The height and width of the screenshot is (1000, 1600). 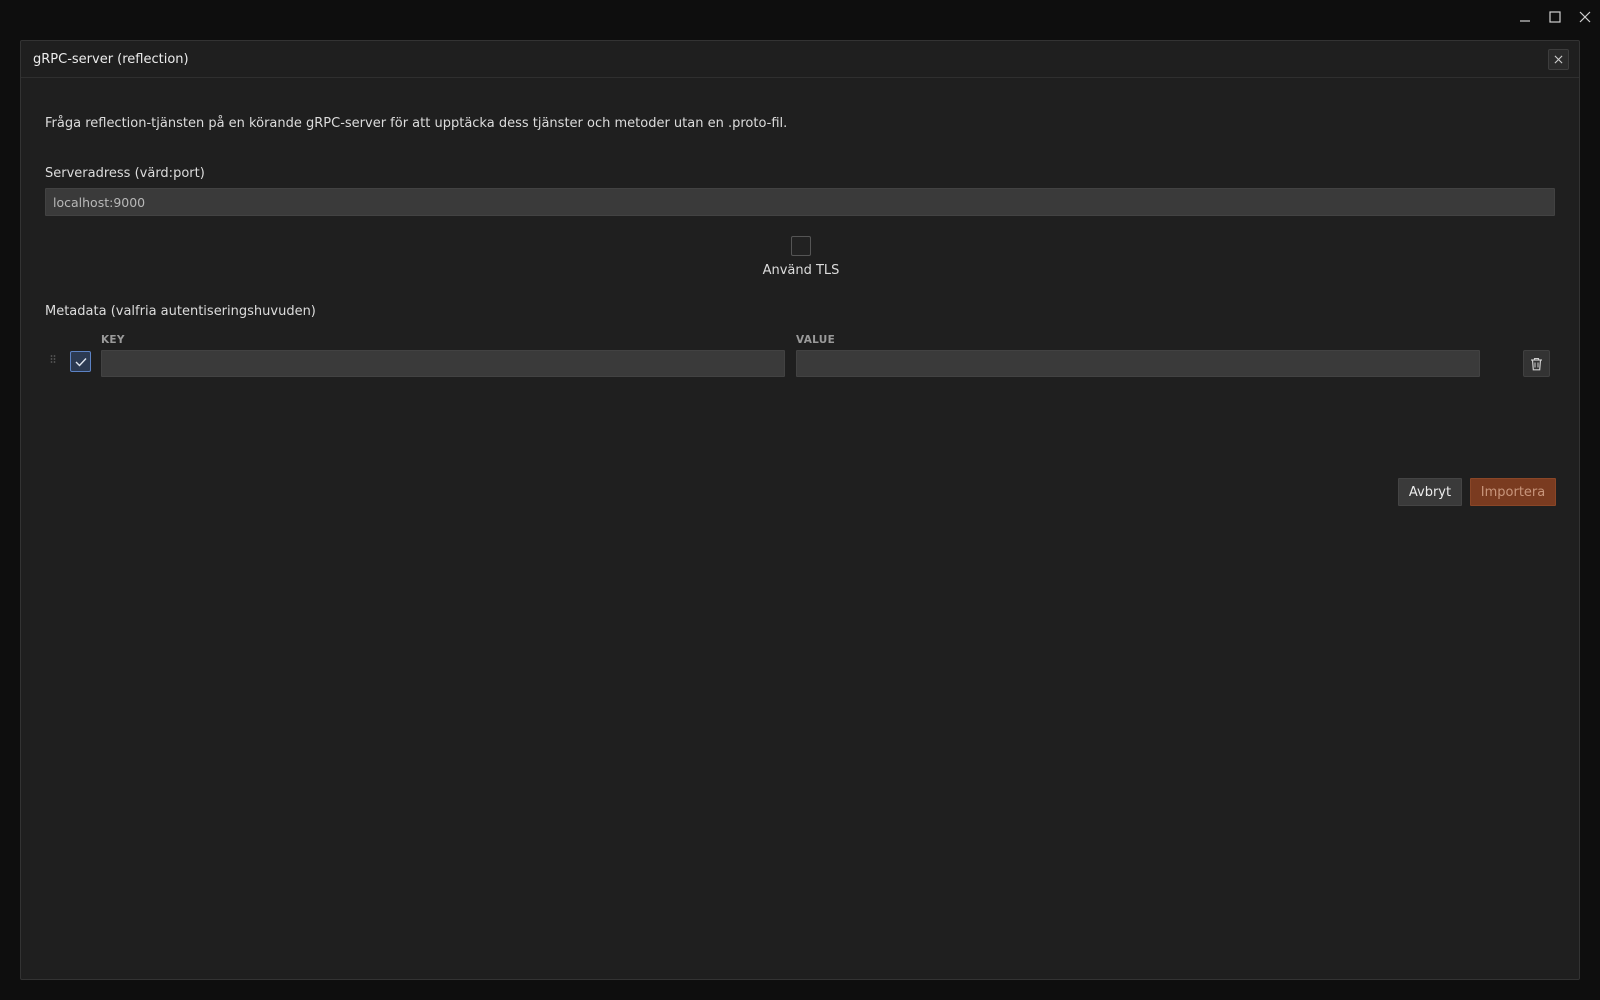 I want to click on metadata-row-enabled-checkbox, so click(x=80, y=361).